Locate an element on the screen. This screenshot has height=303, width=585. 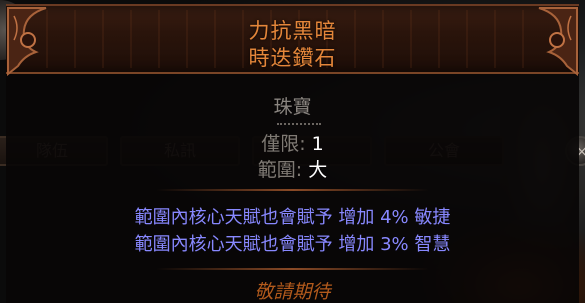
radius-property: 範圍: 大 is located at coordinates (292, 168).